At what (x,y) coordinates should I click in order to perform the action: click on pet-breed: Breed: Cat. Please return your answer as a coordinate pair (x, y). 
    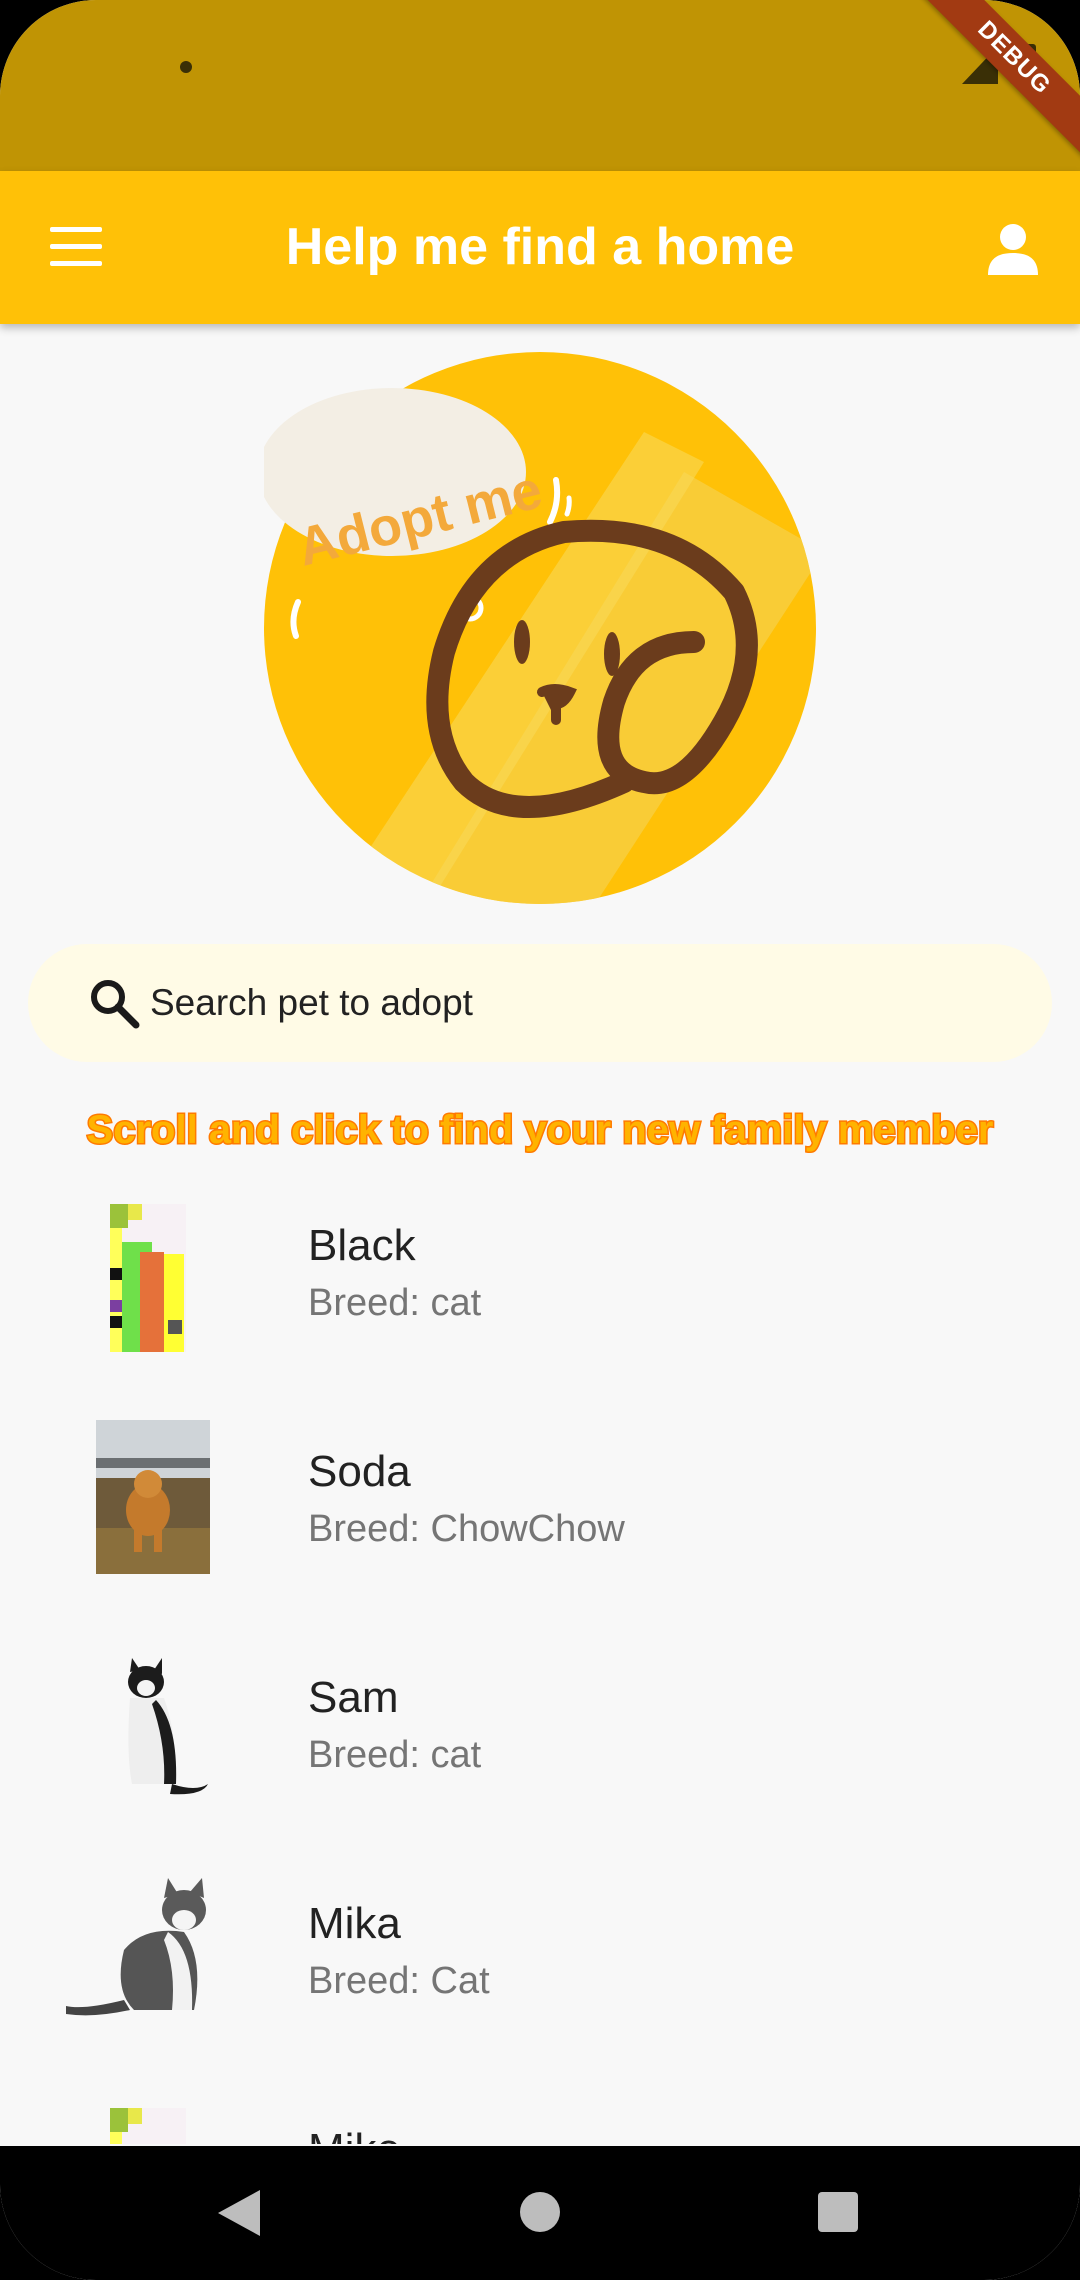
    Looking at the image, I should click on (399, 1981).